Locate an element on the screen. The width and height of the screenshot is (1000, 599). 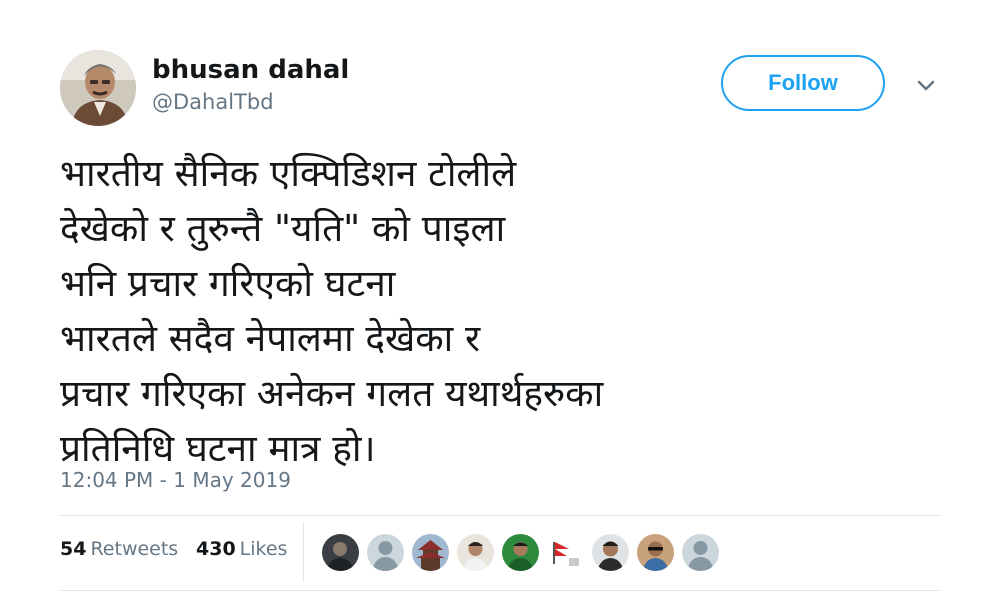
author-handle: @DahalTbd is located at coordinates (213, 102).